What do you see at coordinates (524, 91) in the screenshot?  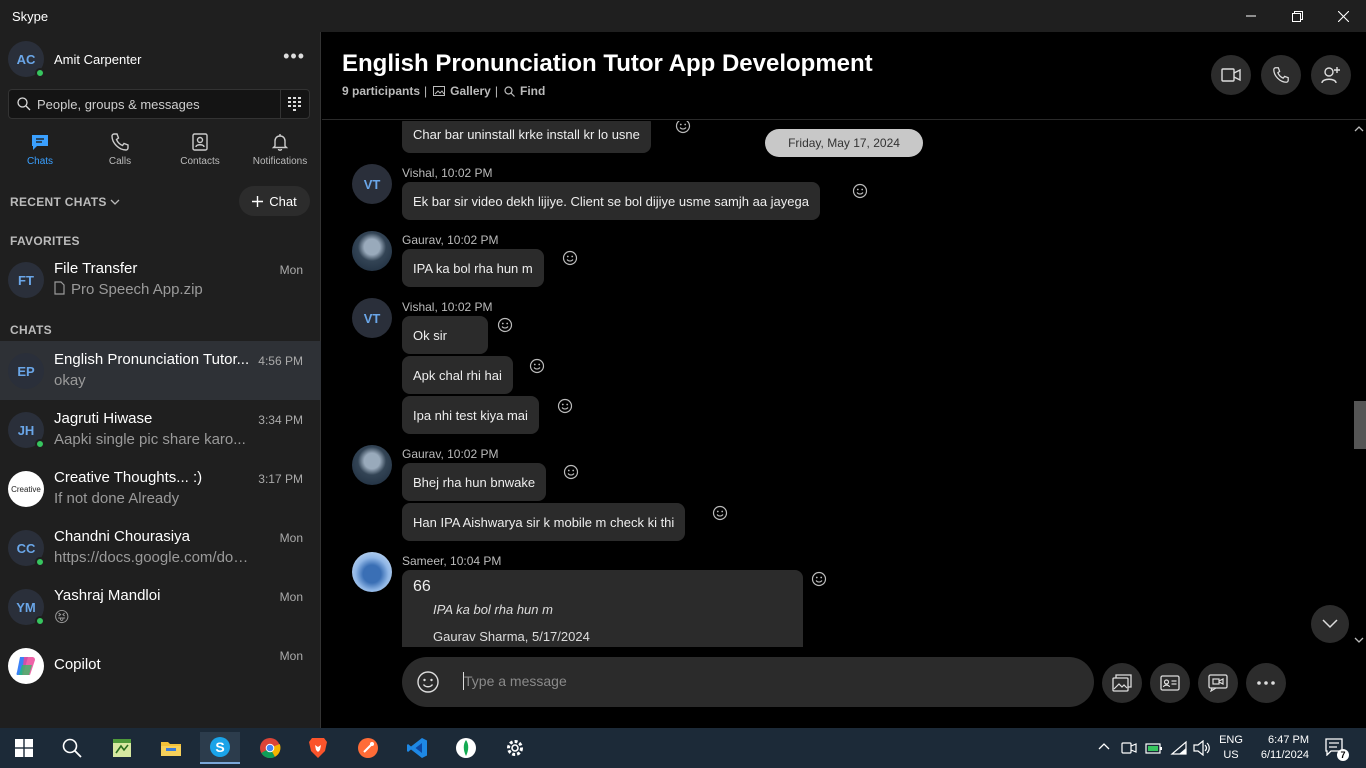 I see `find-link: Find` at bounding box center [524, 91].